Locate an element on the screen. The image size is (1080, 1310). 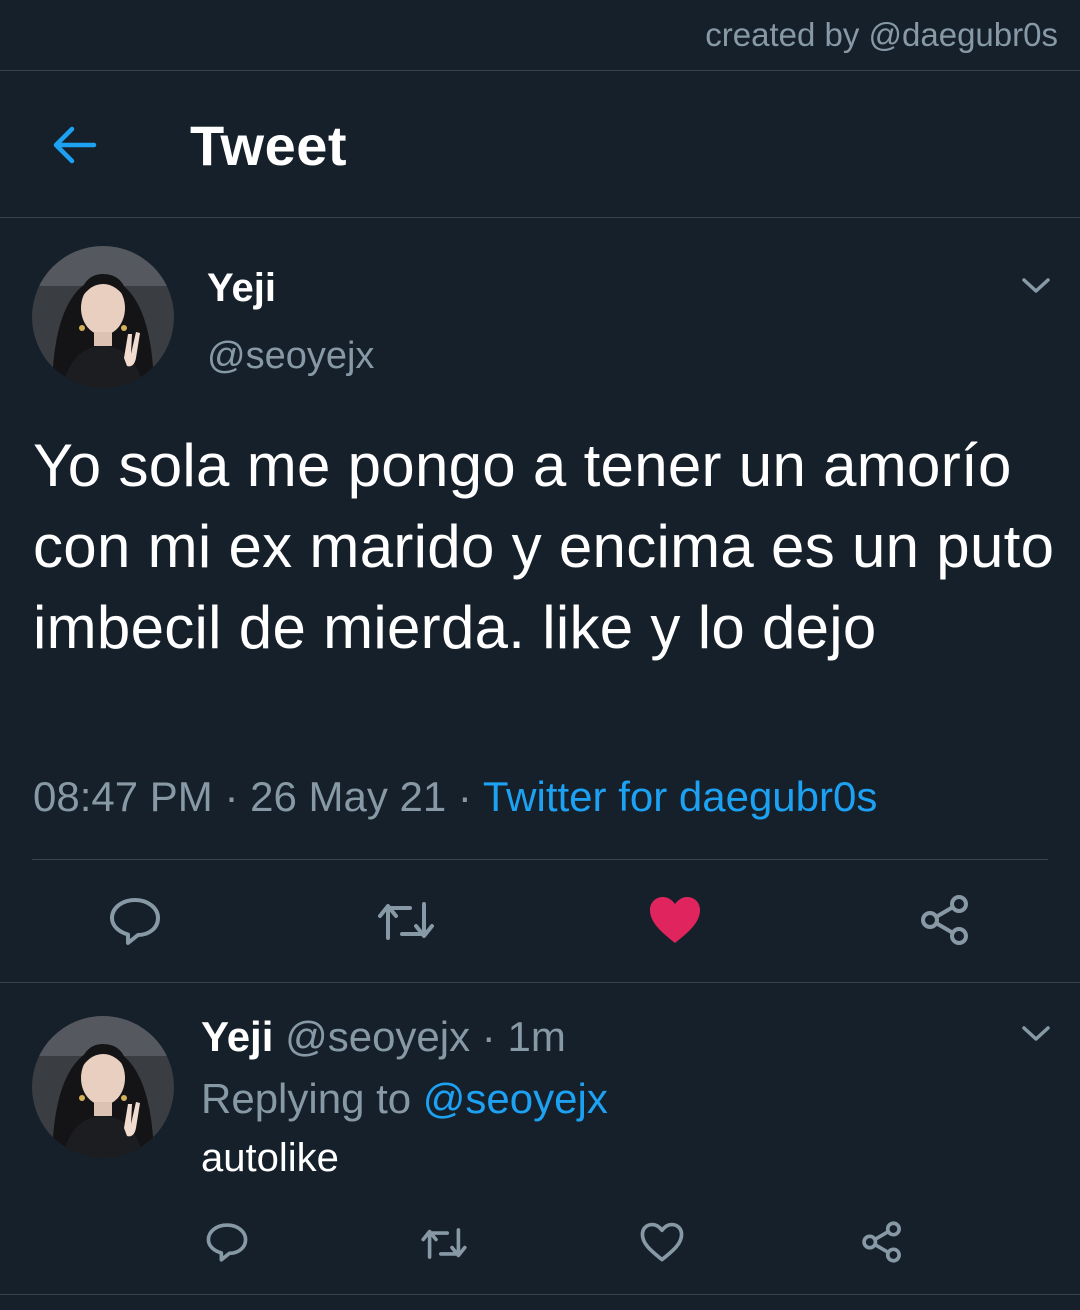
watermark-credit: created by @daegubr0s is located at coordinates (881, 34).